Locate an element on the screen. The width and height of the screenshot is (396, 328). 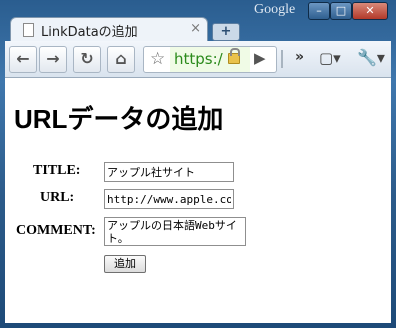
toolbar-separator is located at coordinates (282, 59).